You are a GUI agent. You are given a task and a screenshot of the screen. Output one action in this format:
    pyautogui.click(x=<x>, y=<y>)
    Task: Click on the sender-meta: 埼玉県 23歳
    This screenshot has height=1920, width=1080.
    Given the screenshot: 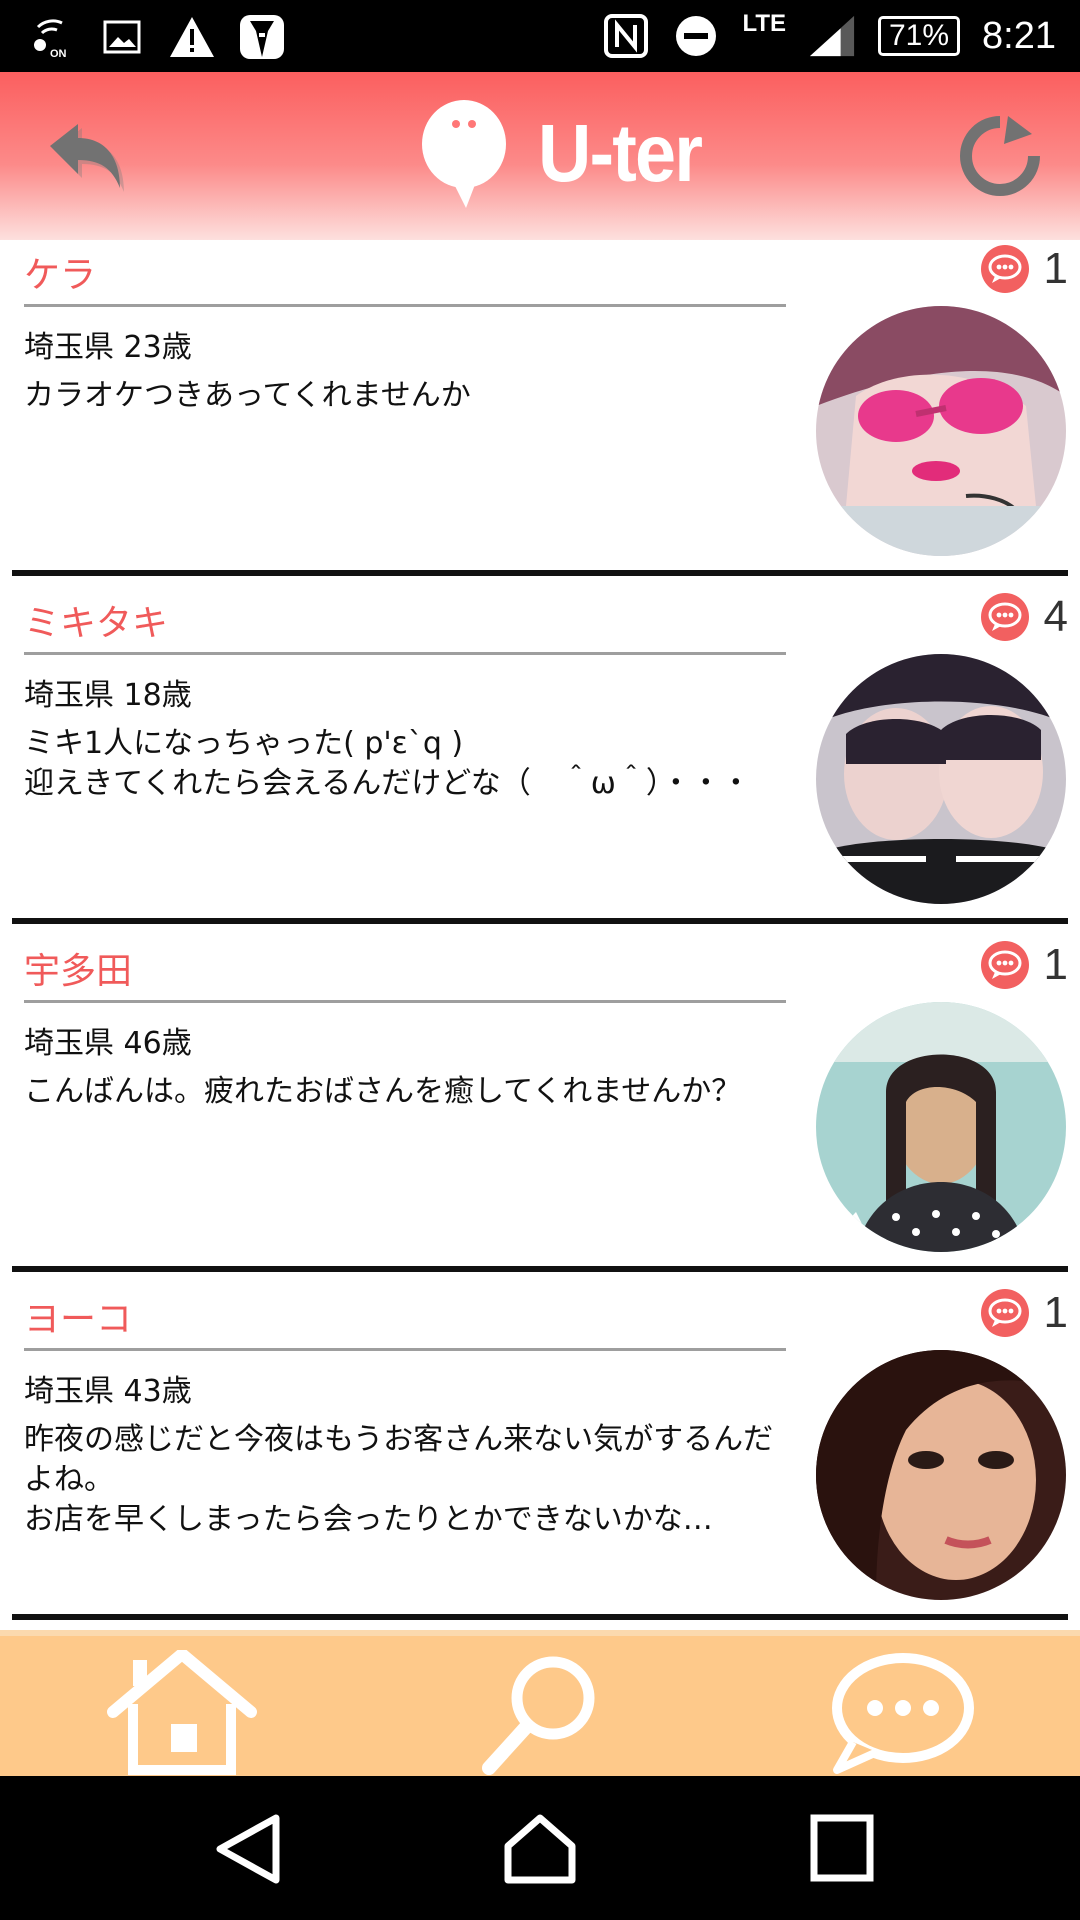 What is the action you would take?
    pyautogui.click(x=108, y=347)
    